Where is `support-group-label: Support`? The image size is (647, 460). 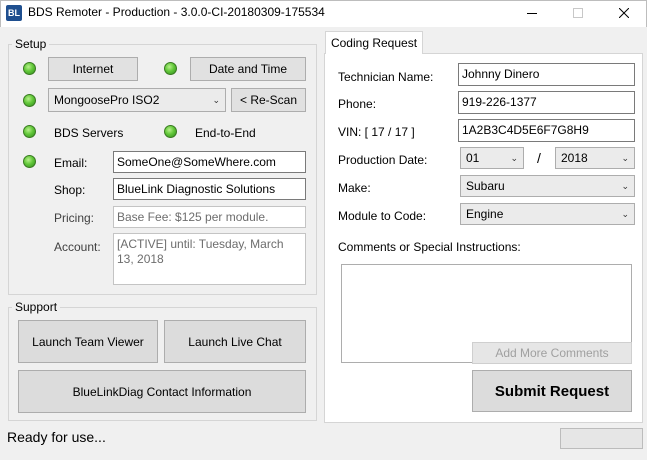 support-group-label: Support is located at coordinates (36, 307).